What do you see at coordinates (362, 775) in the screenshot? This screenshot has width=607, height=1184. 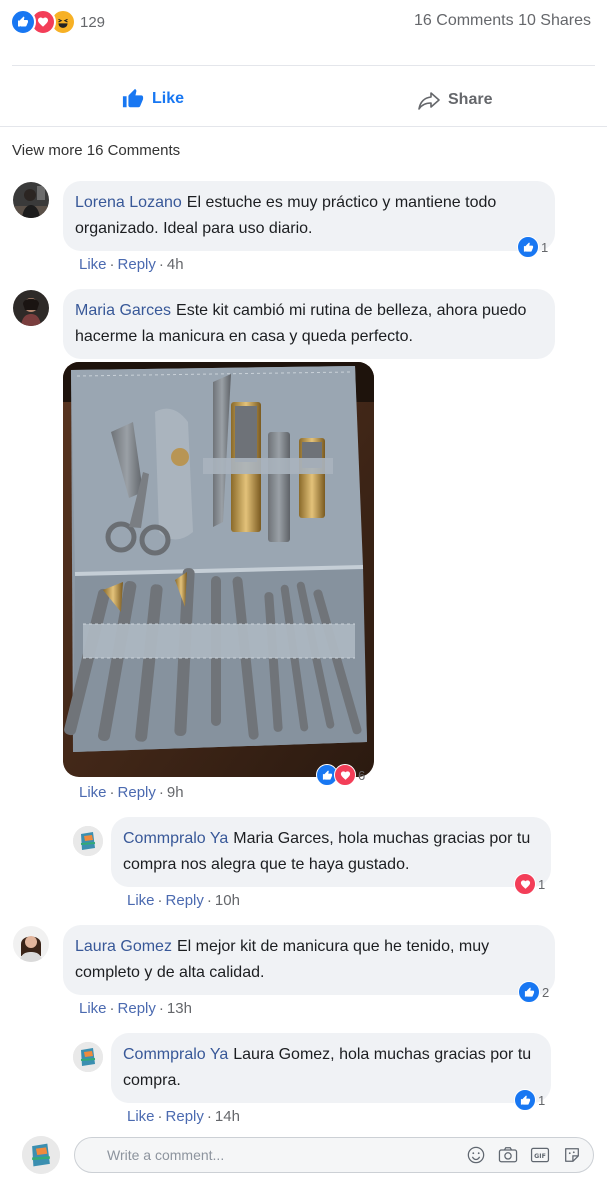 I see `comment-reaction-count: 6` at bounding box center [362, 775].